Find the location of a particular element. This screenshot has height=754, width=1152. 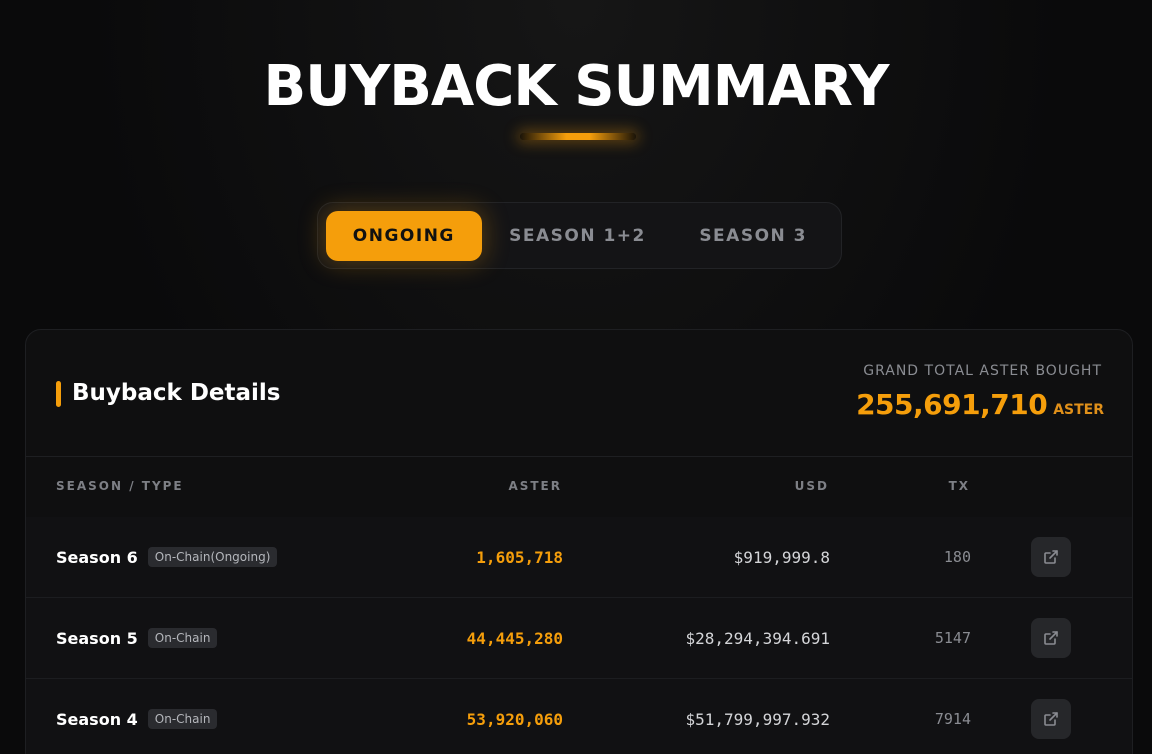

grand-total-unit: ASTER is located at coordinates (1078, 410).